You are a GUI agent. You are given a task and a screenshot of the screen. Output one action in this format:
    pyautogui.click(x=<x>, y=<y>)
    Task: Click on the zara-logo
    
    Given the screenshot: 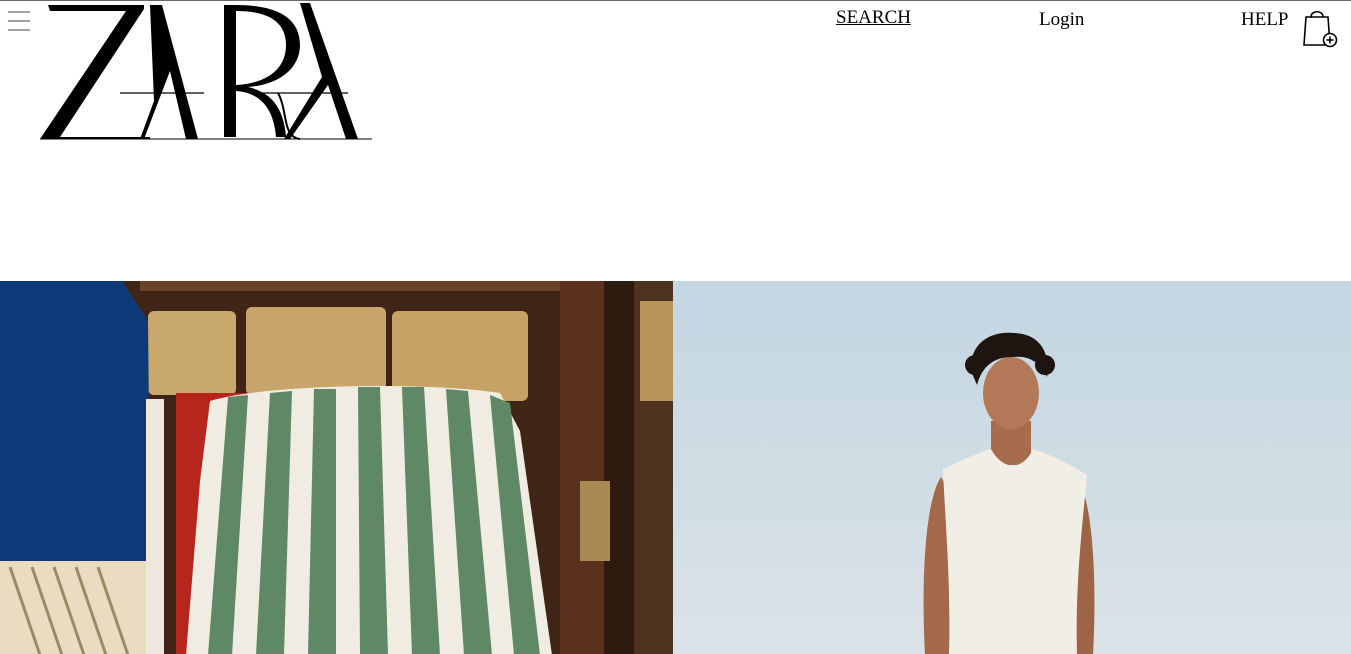 What is the action you would take?
    pyautogui.click(x=206, y=72)
    